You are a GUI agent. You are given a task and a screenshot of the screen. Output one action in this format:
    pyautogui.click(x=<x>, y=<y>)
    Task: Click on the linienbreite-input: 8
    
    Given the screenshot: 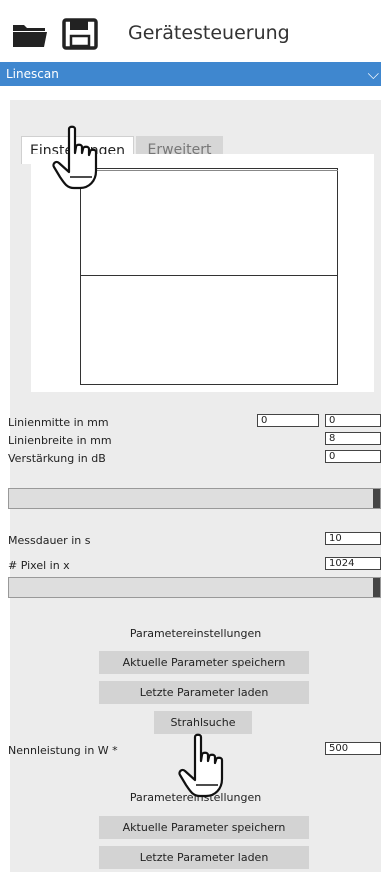 What is the action you would take?
    pyautogui.click(x=353, y=438)
    